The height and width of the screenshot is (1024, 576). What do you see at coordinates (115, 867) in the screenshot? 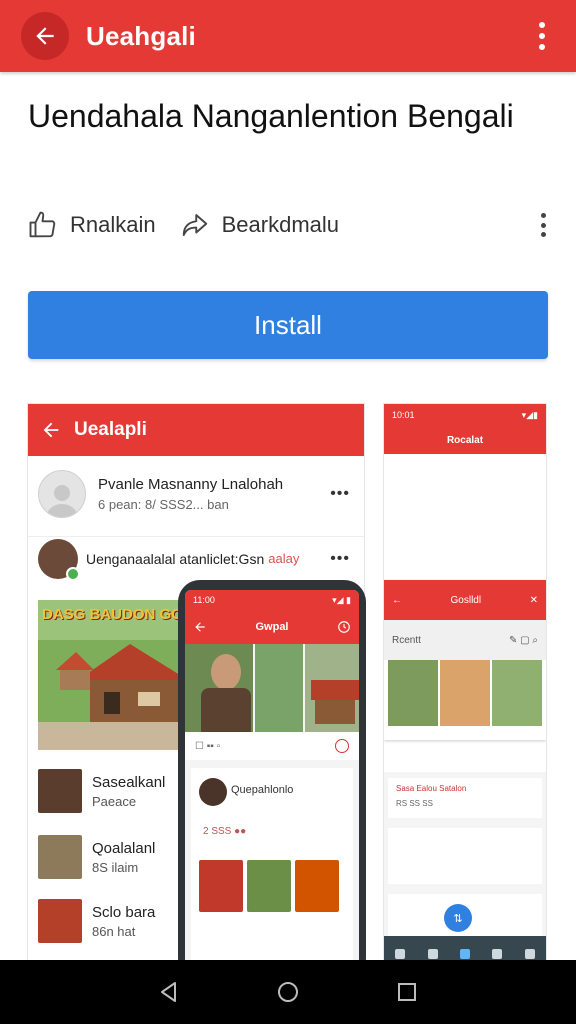
I see `list-item-sub: 8S ilaim` at bounding box center [115, 867].